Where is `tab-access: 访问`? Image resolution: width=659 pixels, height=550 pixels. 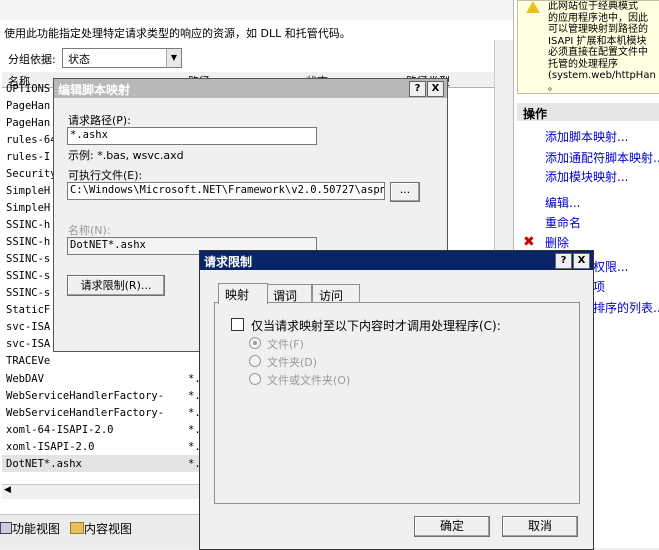
tab-access: 访问 is located at coordinates (336, 293).